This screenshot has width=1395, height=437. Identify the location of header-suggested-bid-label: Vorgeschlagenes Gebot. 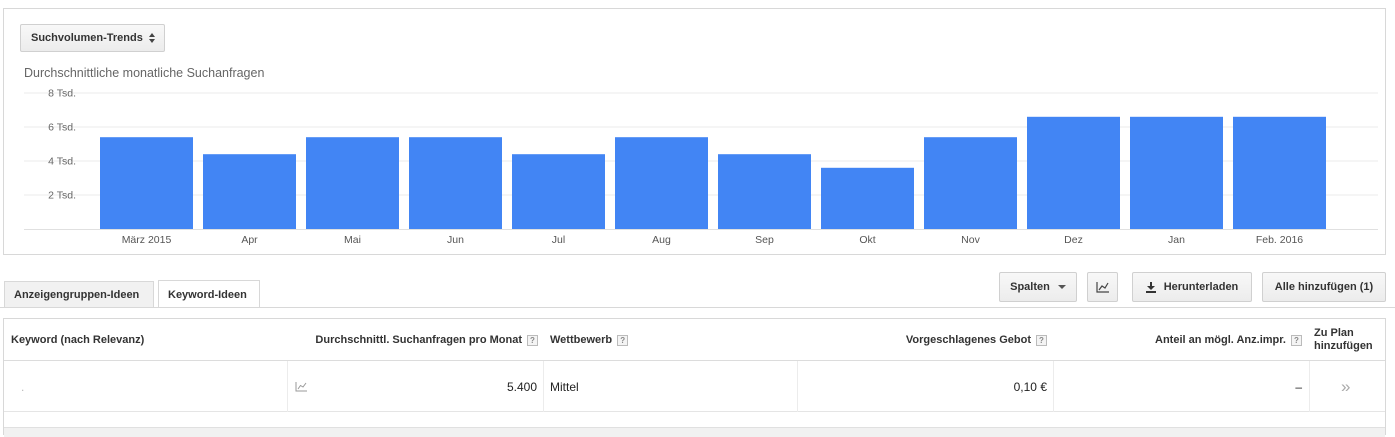
(968, 340).